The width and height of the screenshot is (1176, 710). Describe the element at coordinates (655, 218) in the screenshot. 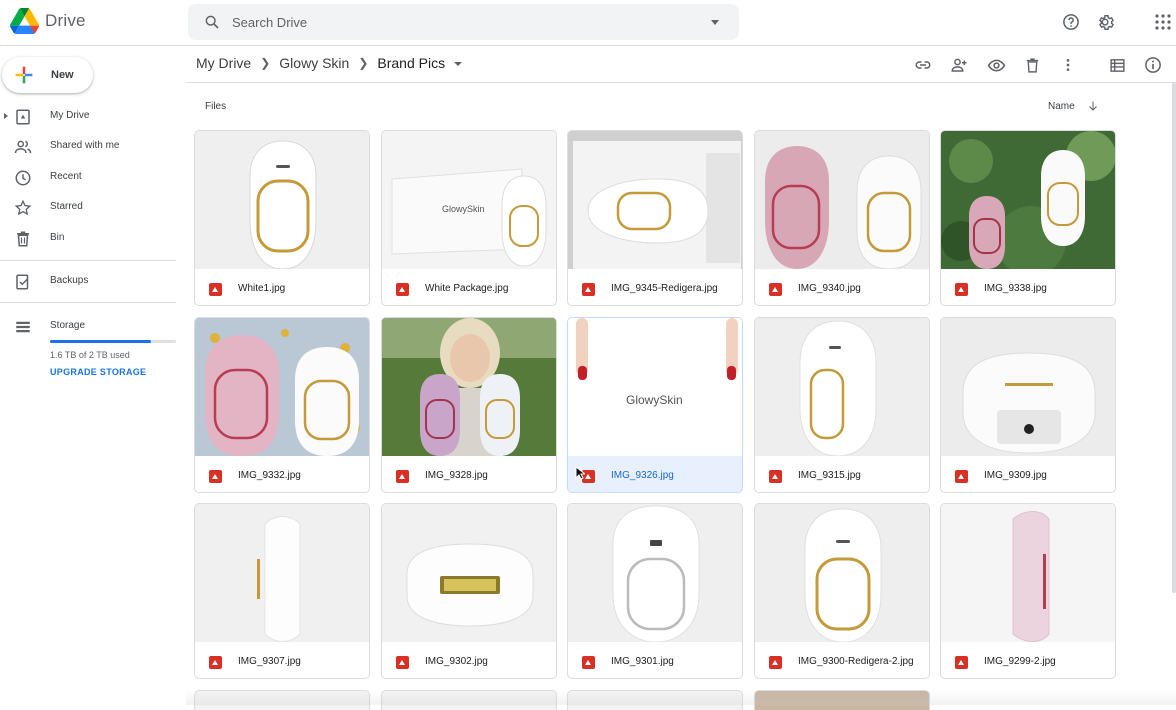

I see `file-card: IMG_9345-Redigera.jpg` at that location.